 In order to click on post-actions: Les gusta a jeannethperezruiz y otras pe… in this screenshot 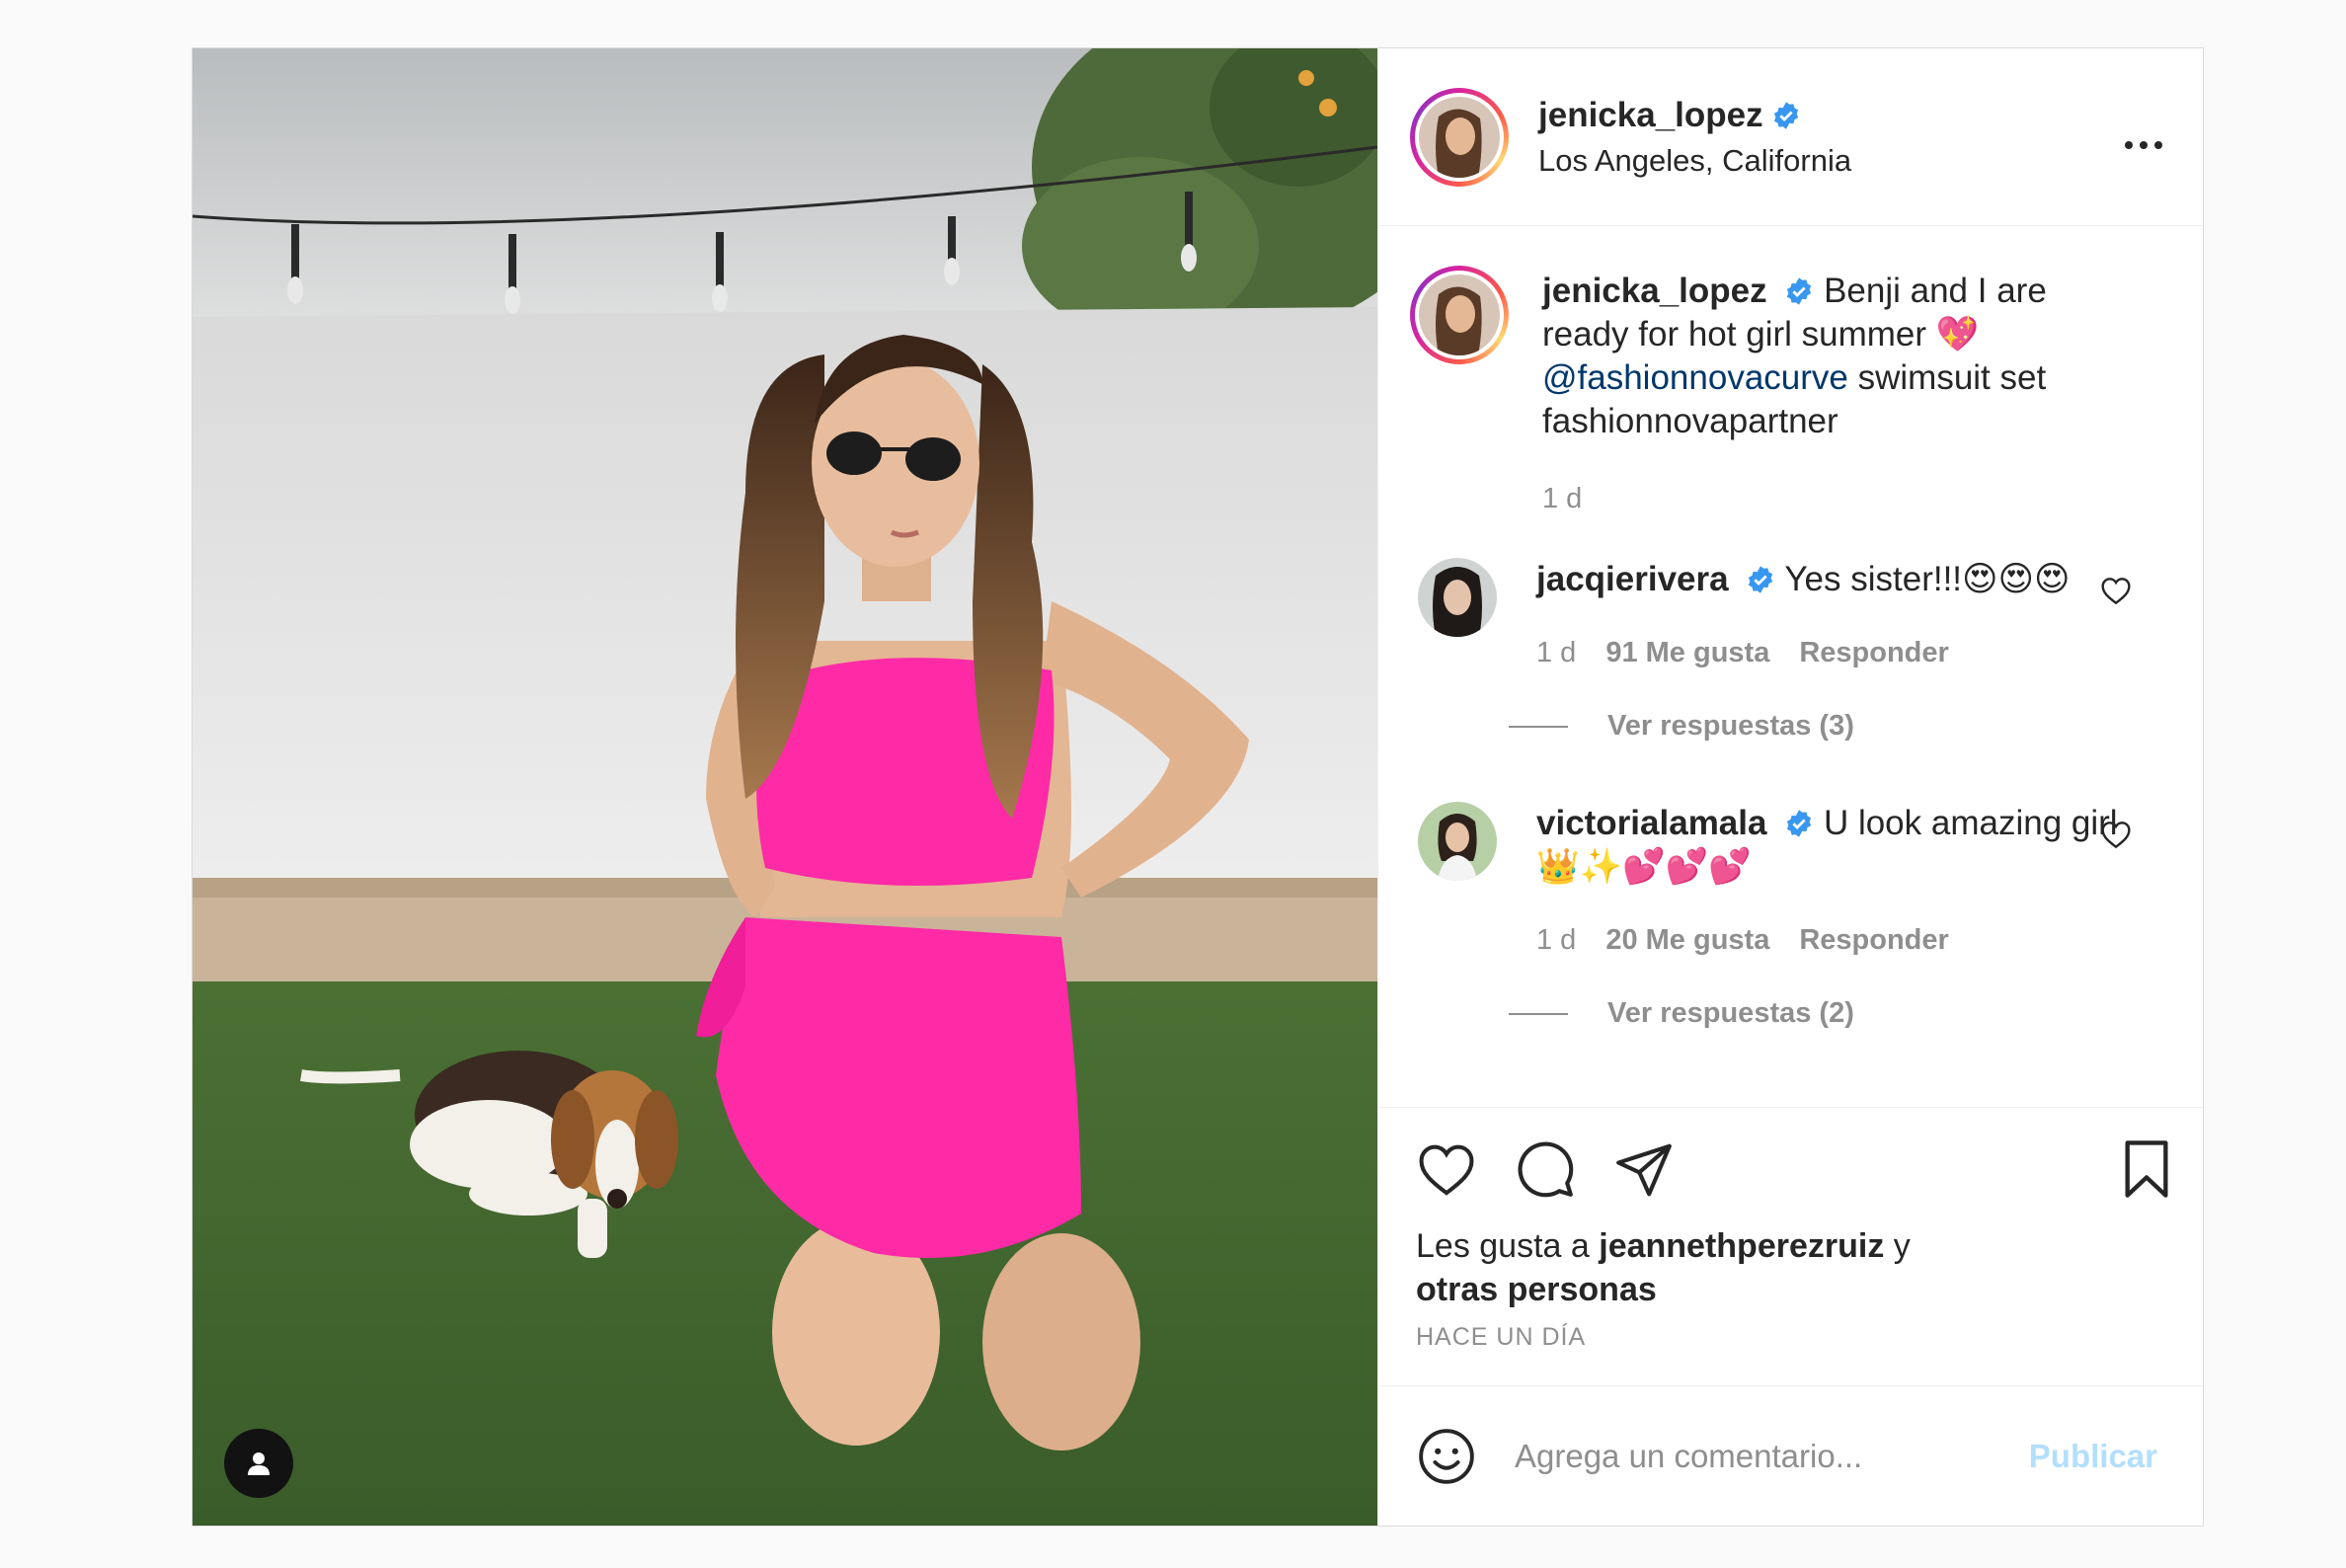, I will do `click(1791, 1246)`.